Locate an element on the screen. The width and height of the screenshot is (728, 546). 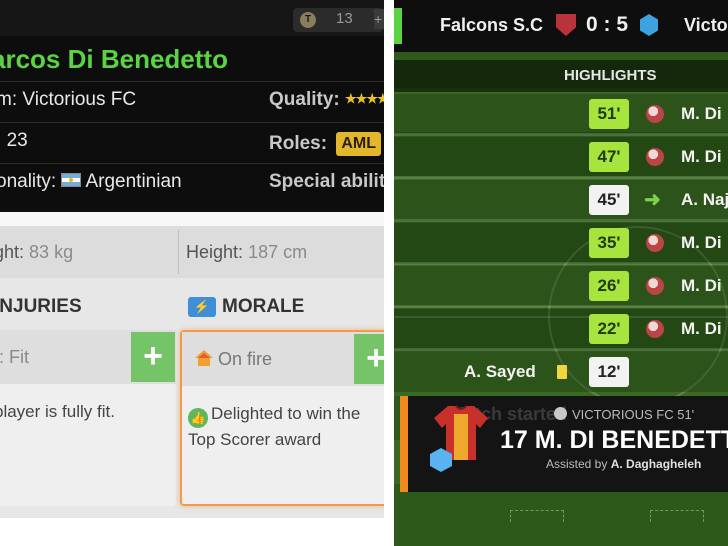
age-field: : 23 is located at coordinates (14, 141).